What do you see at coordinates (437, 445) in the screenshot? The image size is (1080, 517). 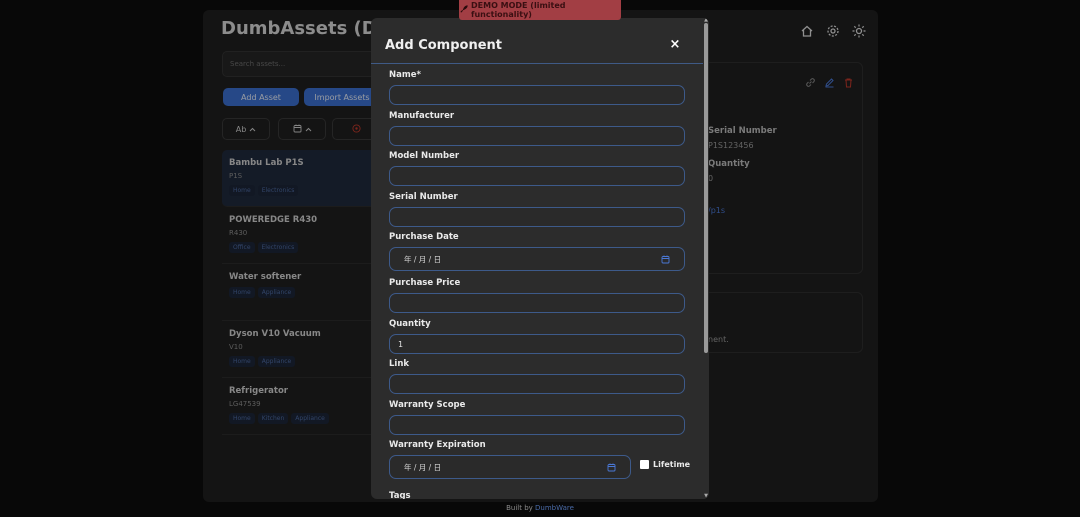 I see `warranty-expiration-label: Warranty Expiration` at bounding box center [437, 445].